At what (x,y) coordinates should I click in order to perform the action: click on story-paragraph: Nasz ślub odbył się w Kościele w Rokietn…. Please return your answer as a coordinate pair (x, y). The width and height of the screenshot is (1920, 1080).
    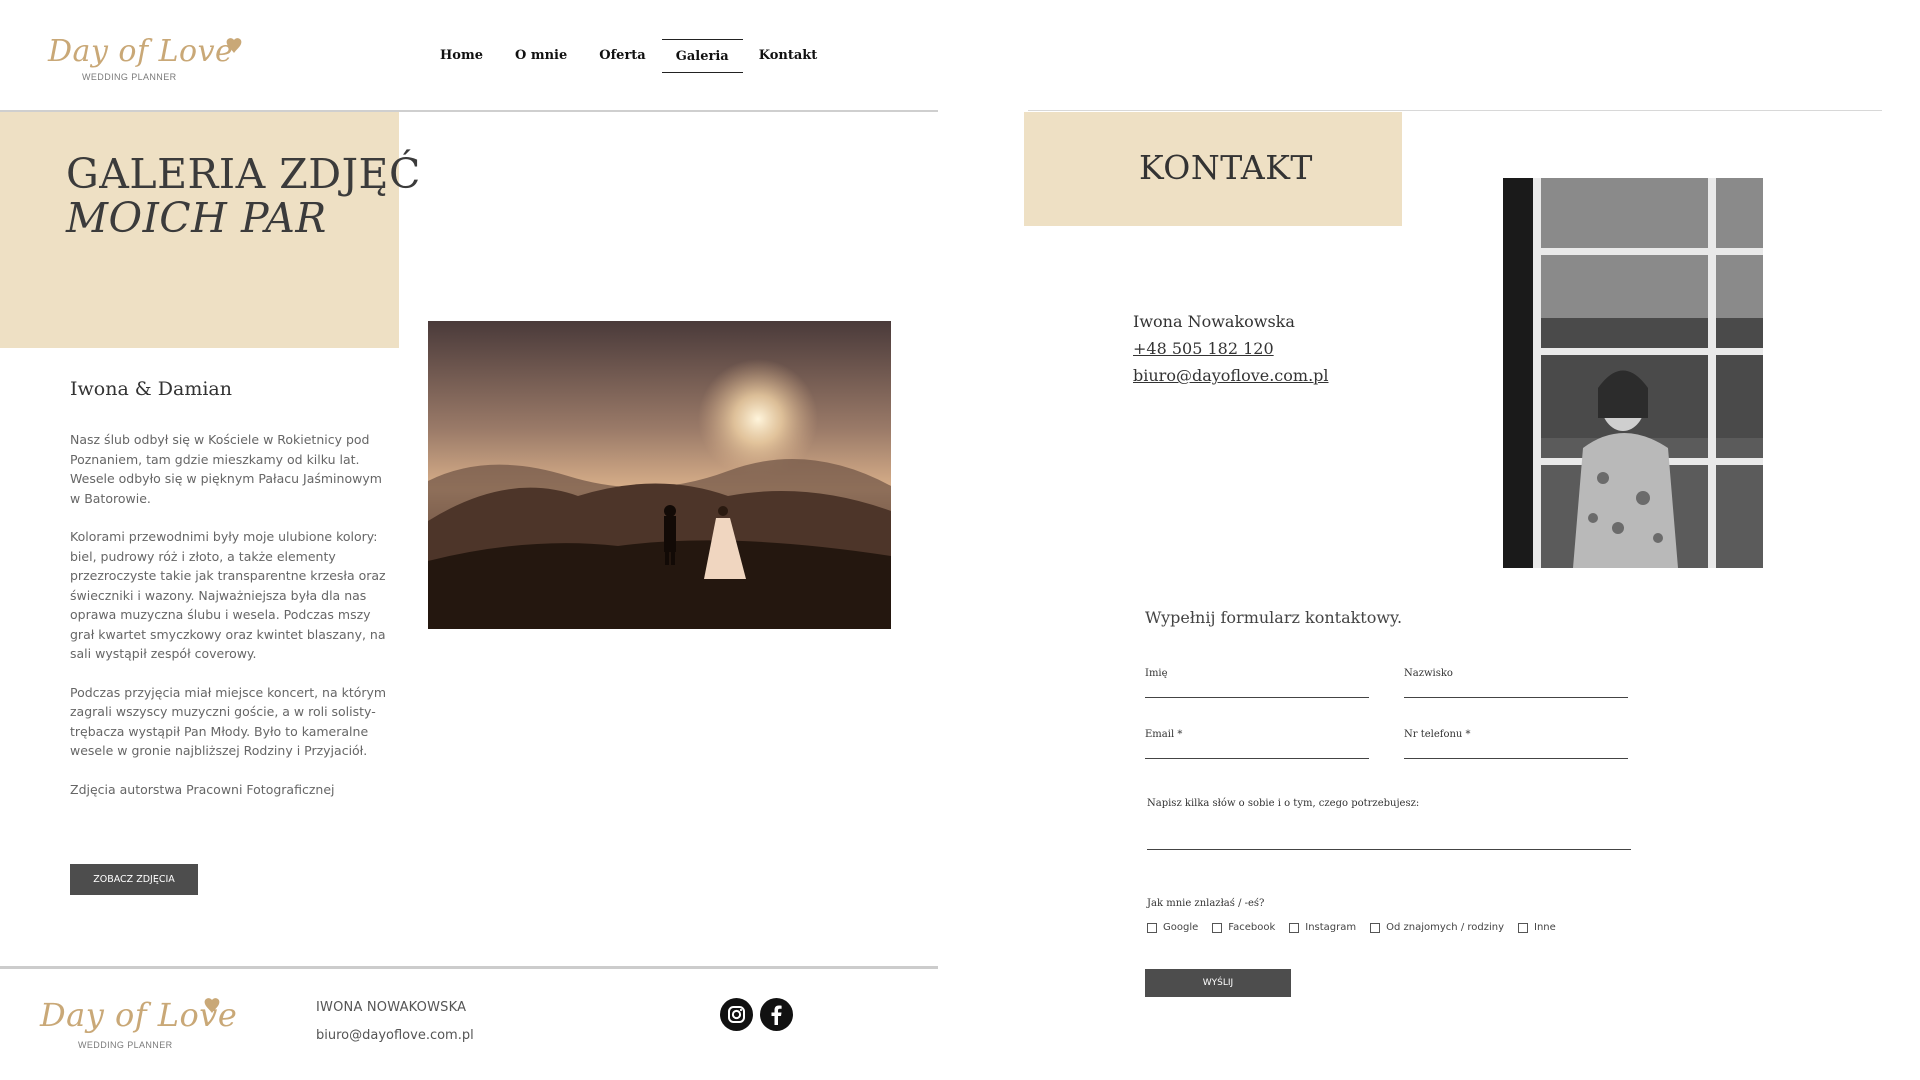
    Looking at the image, I should click on (226, 469).